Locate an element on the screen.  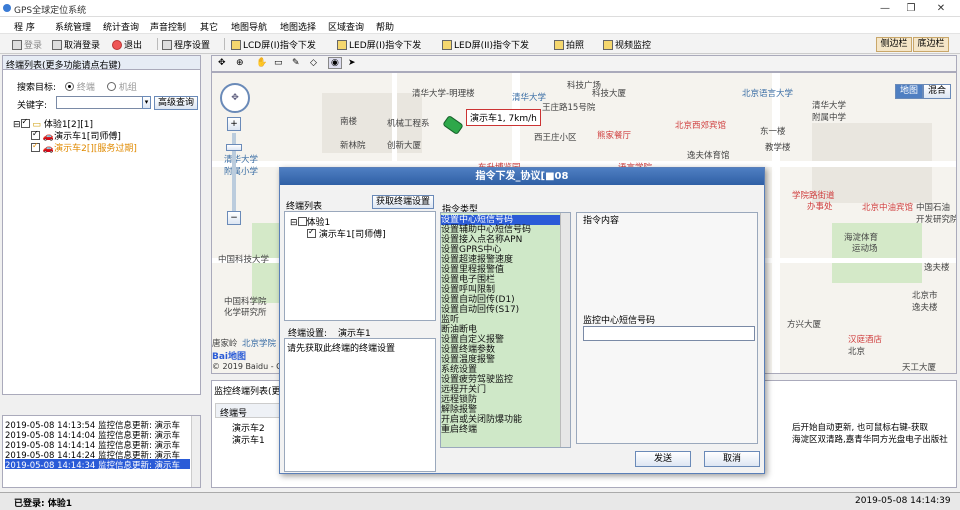
menu-stats: 统计查询 is located at coordinates (121, 26).